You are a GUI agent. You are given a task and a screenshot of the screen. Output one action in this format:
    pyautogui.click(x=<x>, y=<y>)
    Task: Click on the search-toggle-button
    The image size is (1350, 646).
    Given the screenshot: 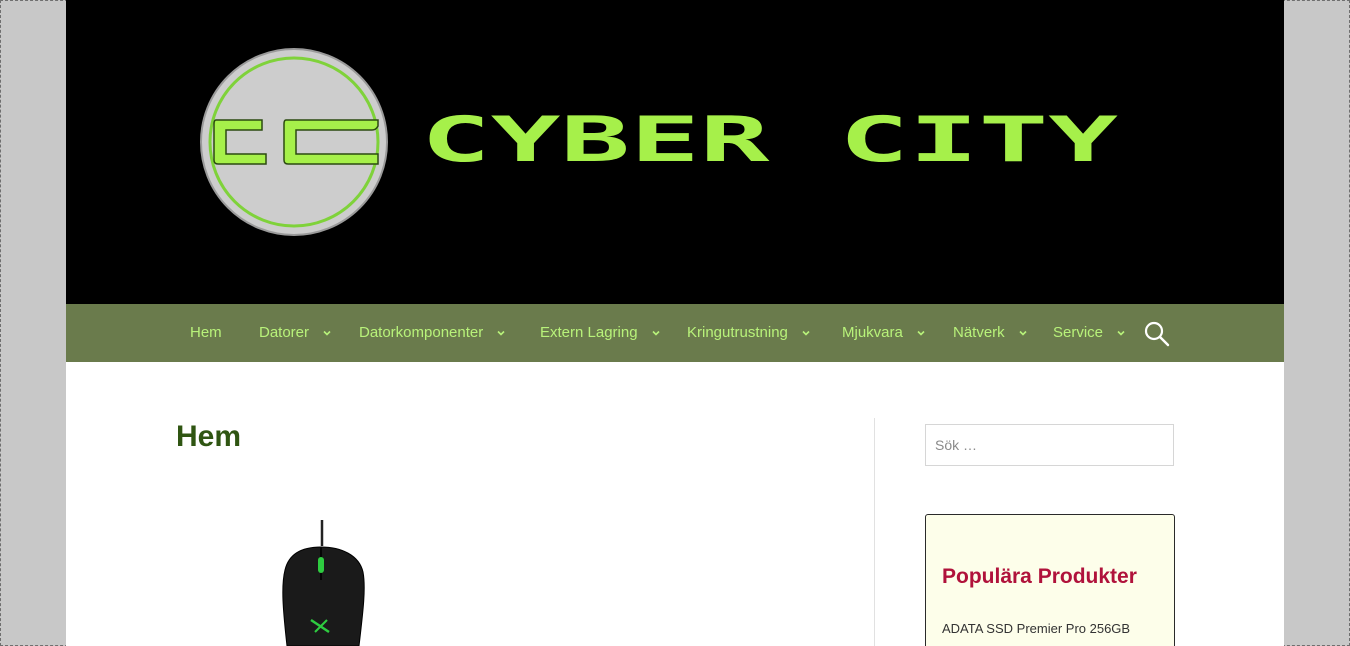 What is the action you would take?
    pyautogui.click(x=1157, y=334)
    